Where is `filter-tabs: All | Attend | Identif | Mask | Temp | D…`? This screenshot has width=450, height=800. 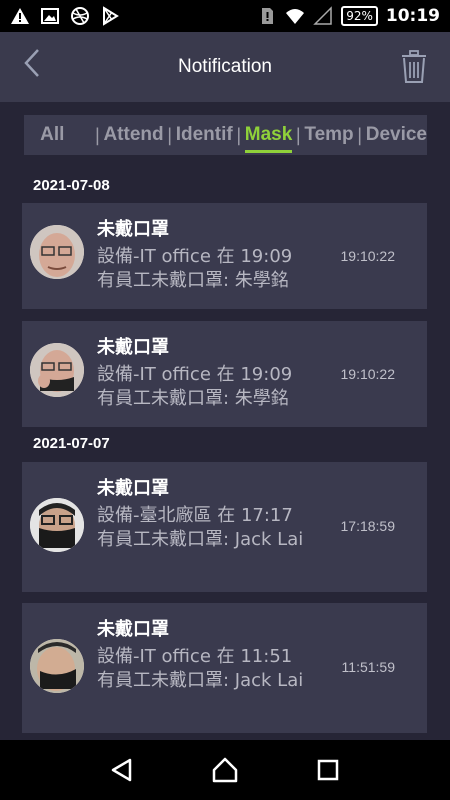 filter-tabs: All | Attend | Identif | Mask | Temp | D… is located at coordinates (225, 135).